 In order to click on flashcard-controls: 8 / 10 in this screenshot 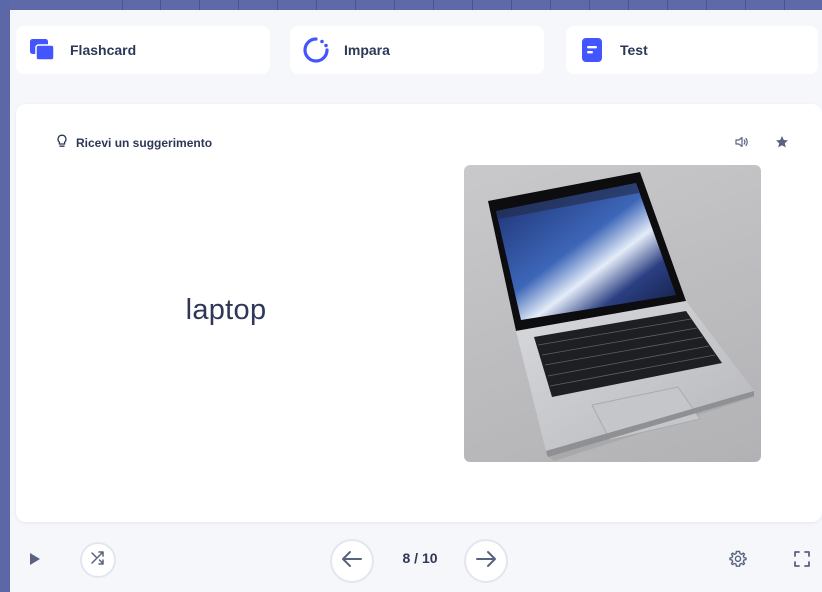, I will do `click(419, 561)`.